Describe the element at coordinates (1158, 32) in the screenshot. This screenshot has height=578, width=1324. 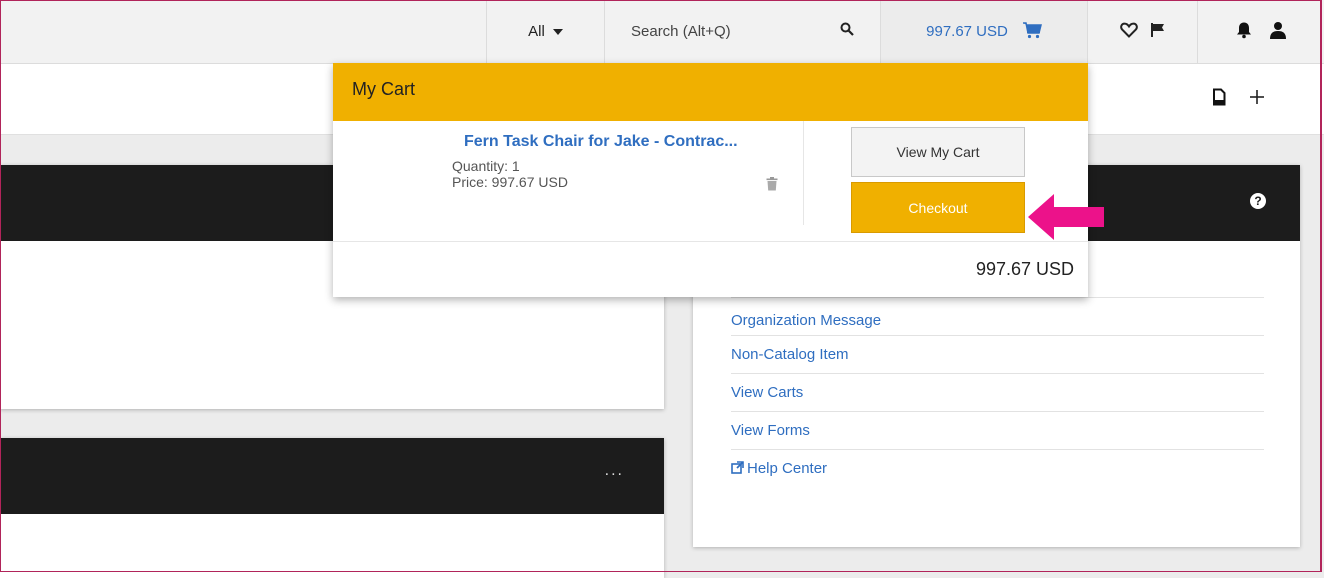
I see `flag-icon` at that location.